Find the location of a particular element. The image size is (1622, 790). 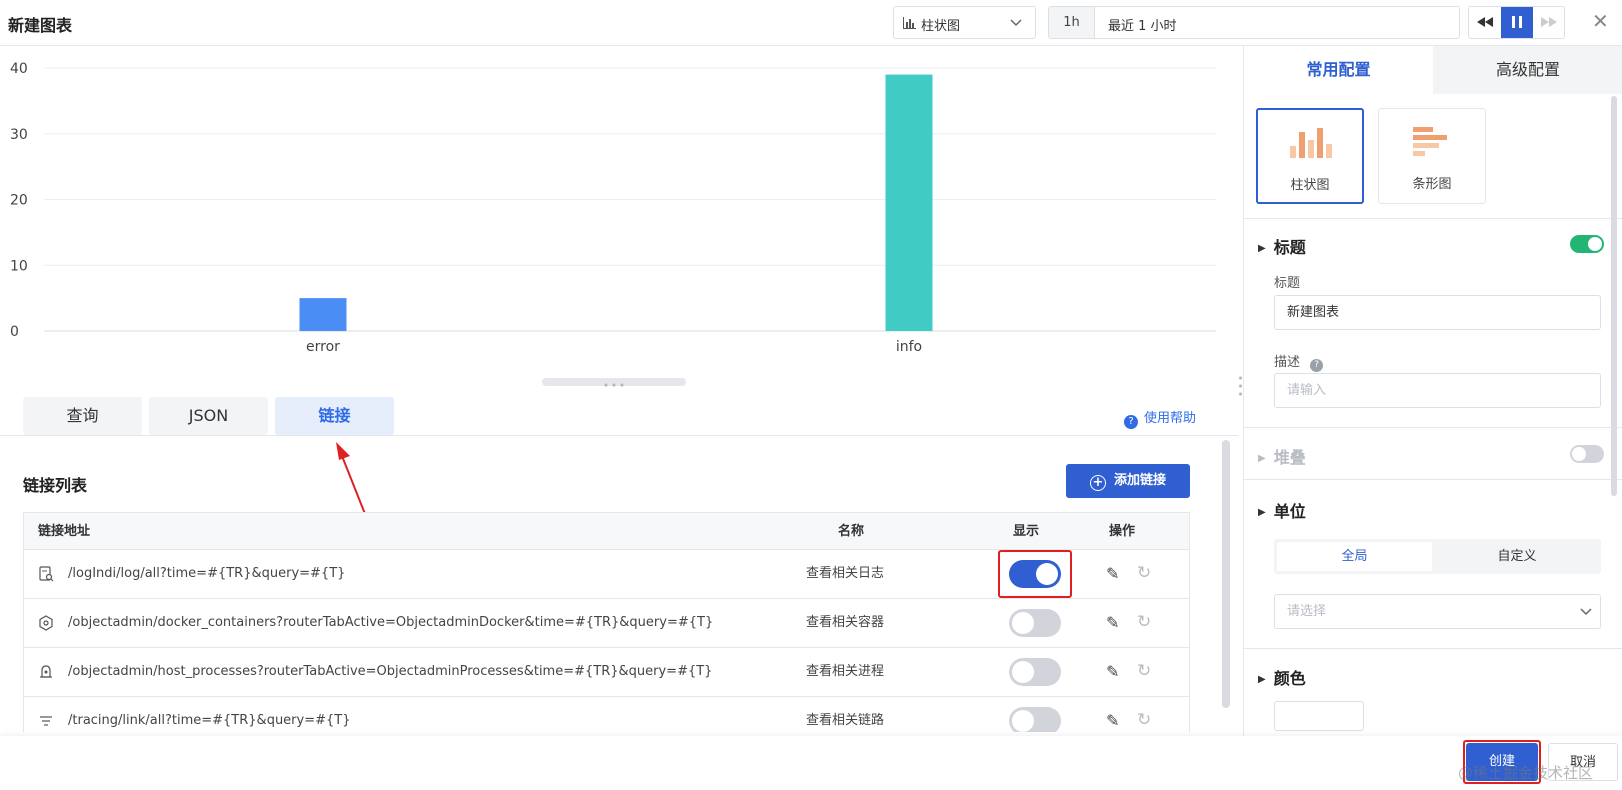

links-section-title: 链接列表 is located at coordinates (55, 485).